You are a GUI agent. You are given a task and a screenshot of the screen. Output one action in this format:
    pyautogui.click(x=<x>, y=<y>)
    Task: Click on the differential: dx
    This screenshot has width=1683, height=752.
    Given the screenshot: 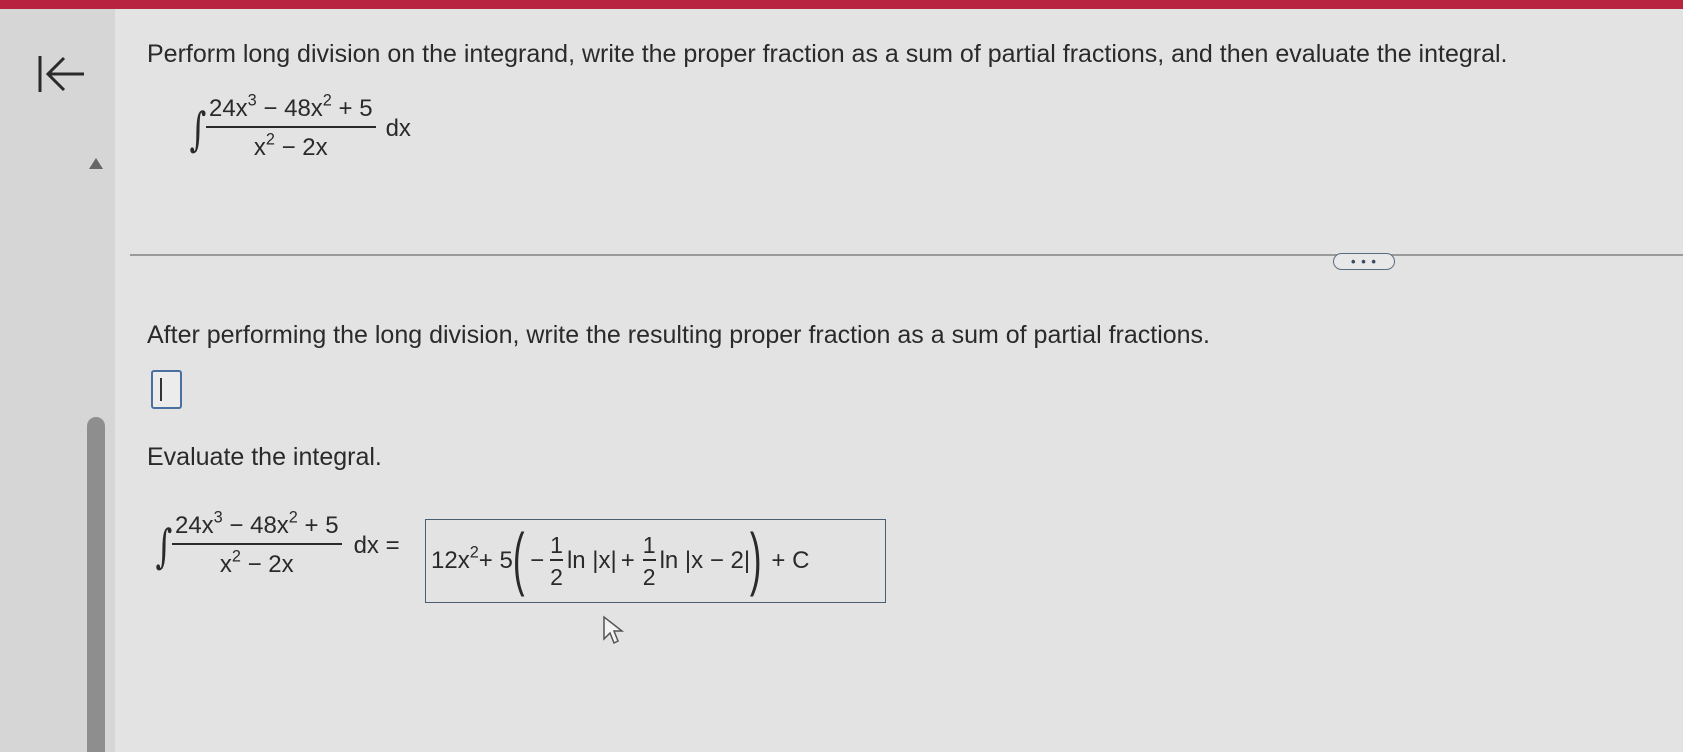 What is the action you would take?
    pyautogui.click(x=398, y=128)
    